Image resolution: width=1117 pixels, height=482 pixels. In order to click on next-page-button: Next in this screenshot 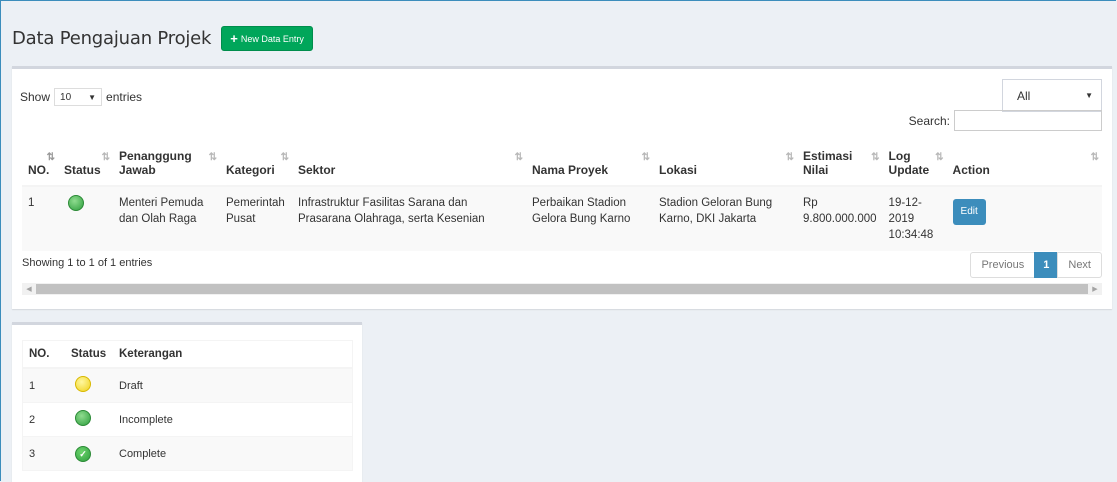, I will do `click(1079, 265)`.